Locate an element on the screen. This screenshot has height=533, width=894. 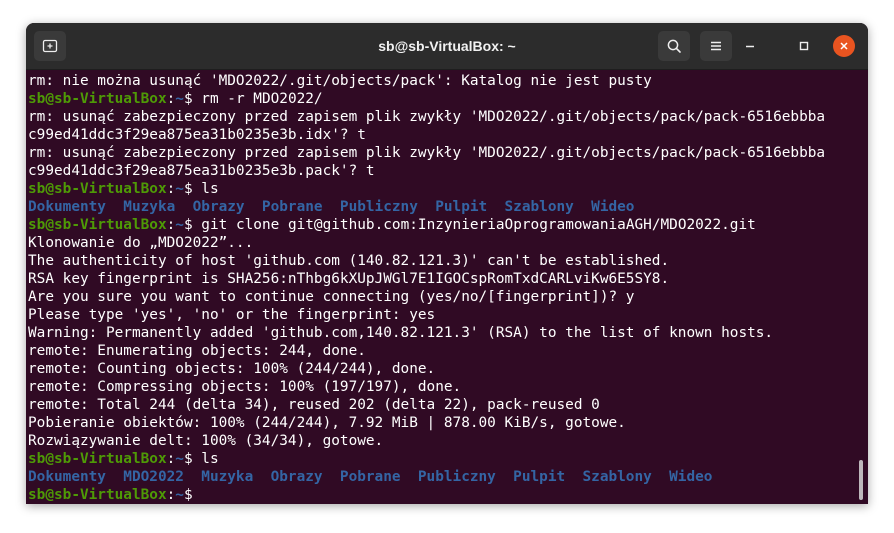
minimize-icon is located at coordinates (750, 46).